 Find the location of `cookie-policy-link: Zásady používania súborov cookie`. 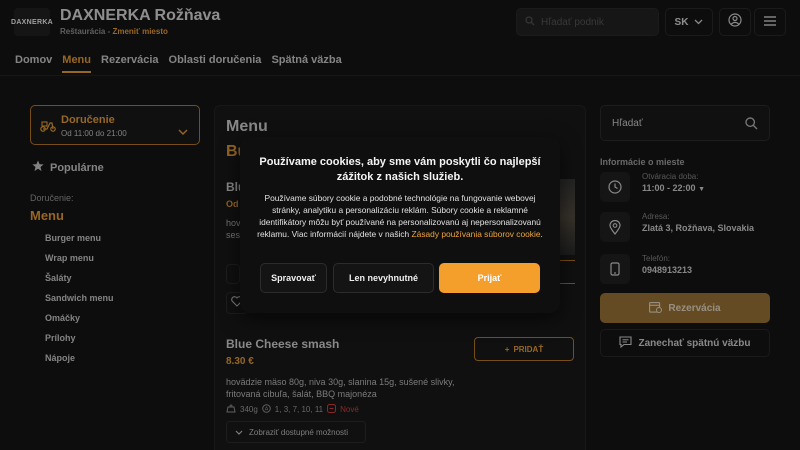

cookie-policy-link: Zásady používania súborov cookie is located at coordinates (476, 234).